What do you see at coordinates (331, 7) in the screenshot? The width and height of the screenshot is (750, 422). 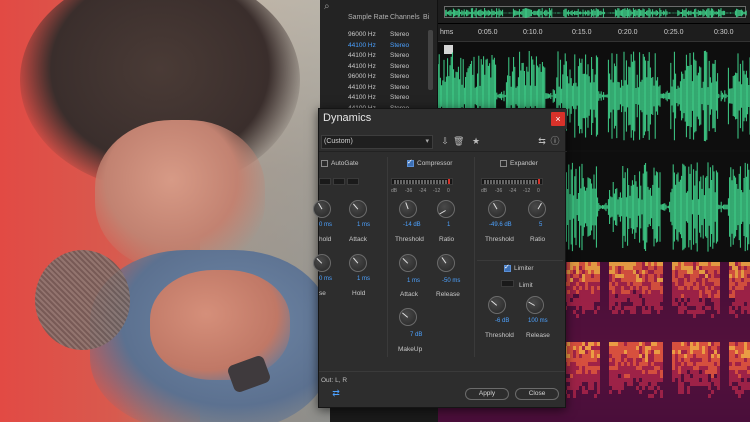 I see `search-icon: ⌕` at bounding box center [331, 7].